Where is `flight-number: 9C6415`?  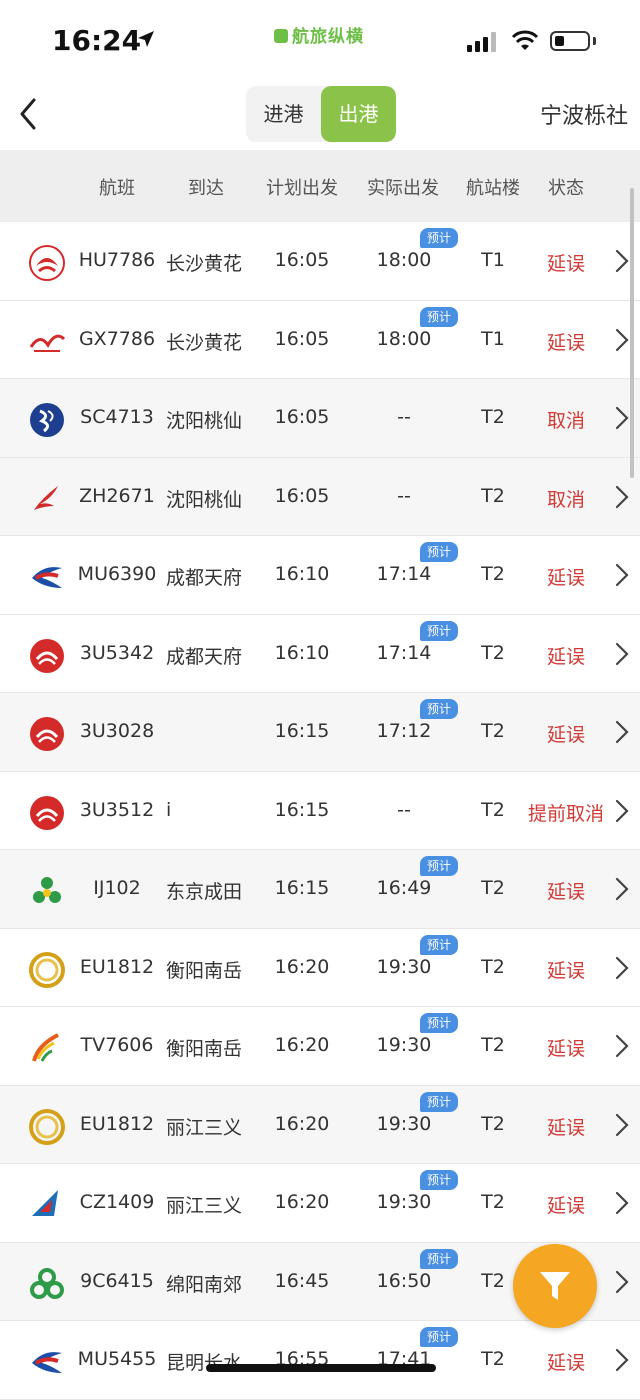 flight-number: 9C6415 is located at coordinates (117, 1280).